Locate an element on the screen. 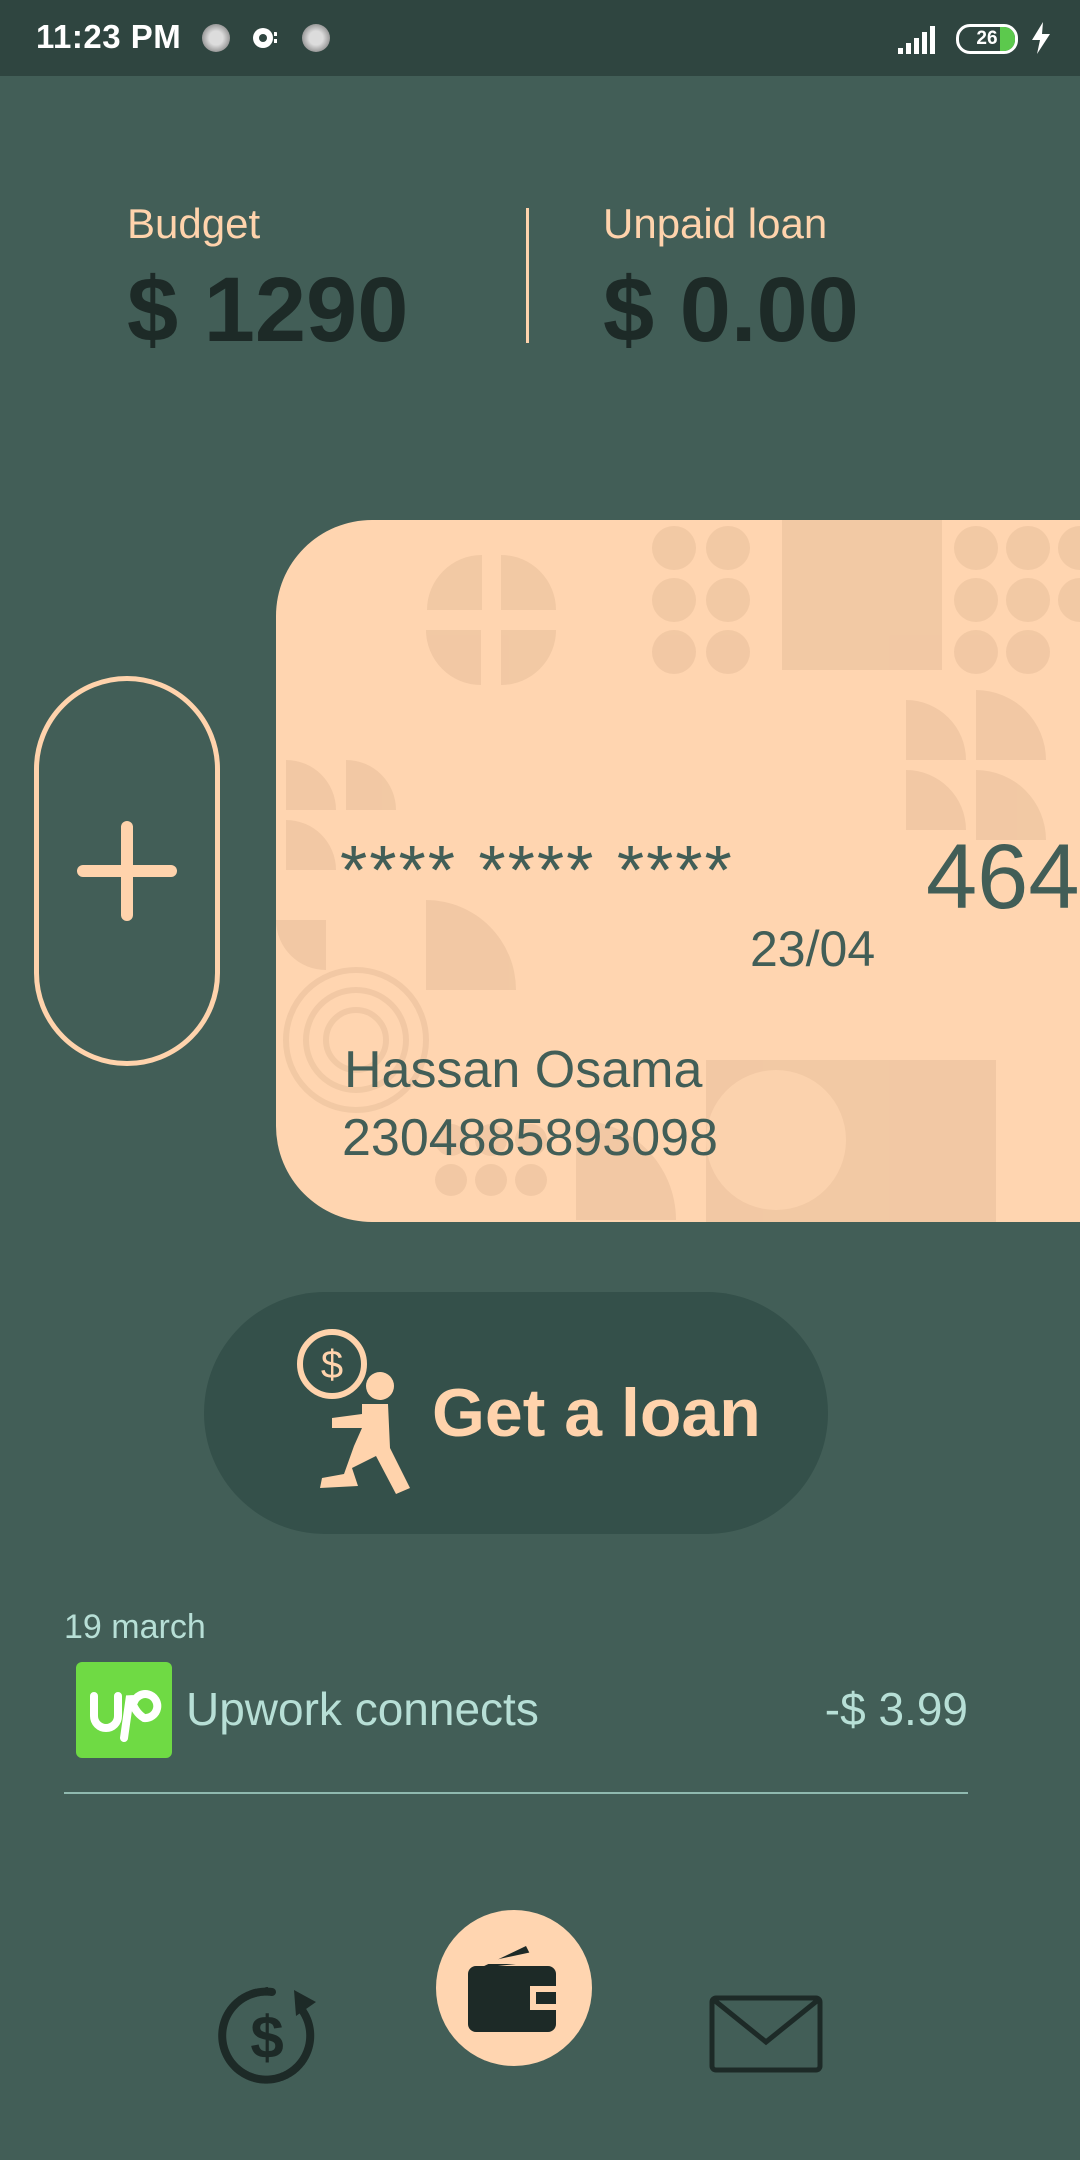 Image resolution: width=1080 pixels, height=2160 pixels. card-number-mask: **** **** **** is located at coordinates (537, 870).